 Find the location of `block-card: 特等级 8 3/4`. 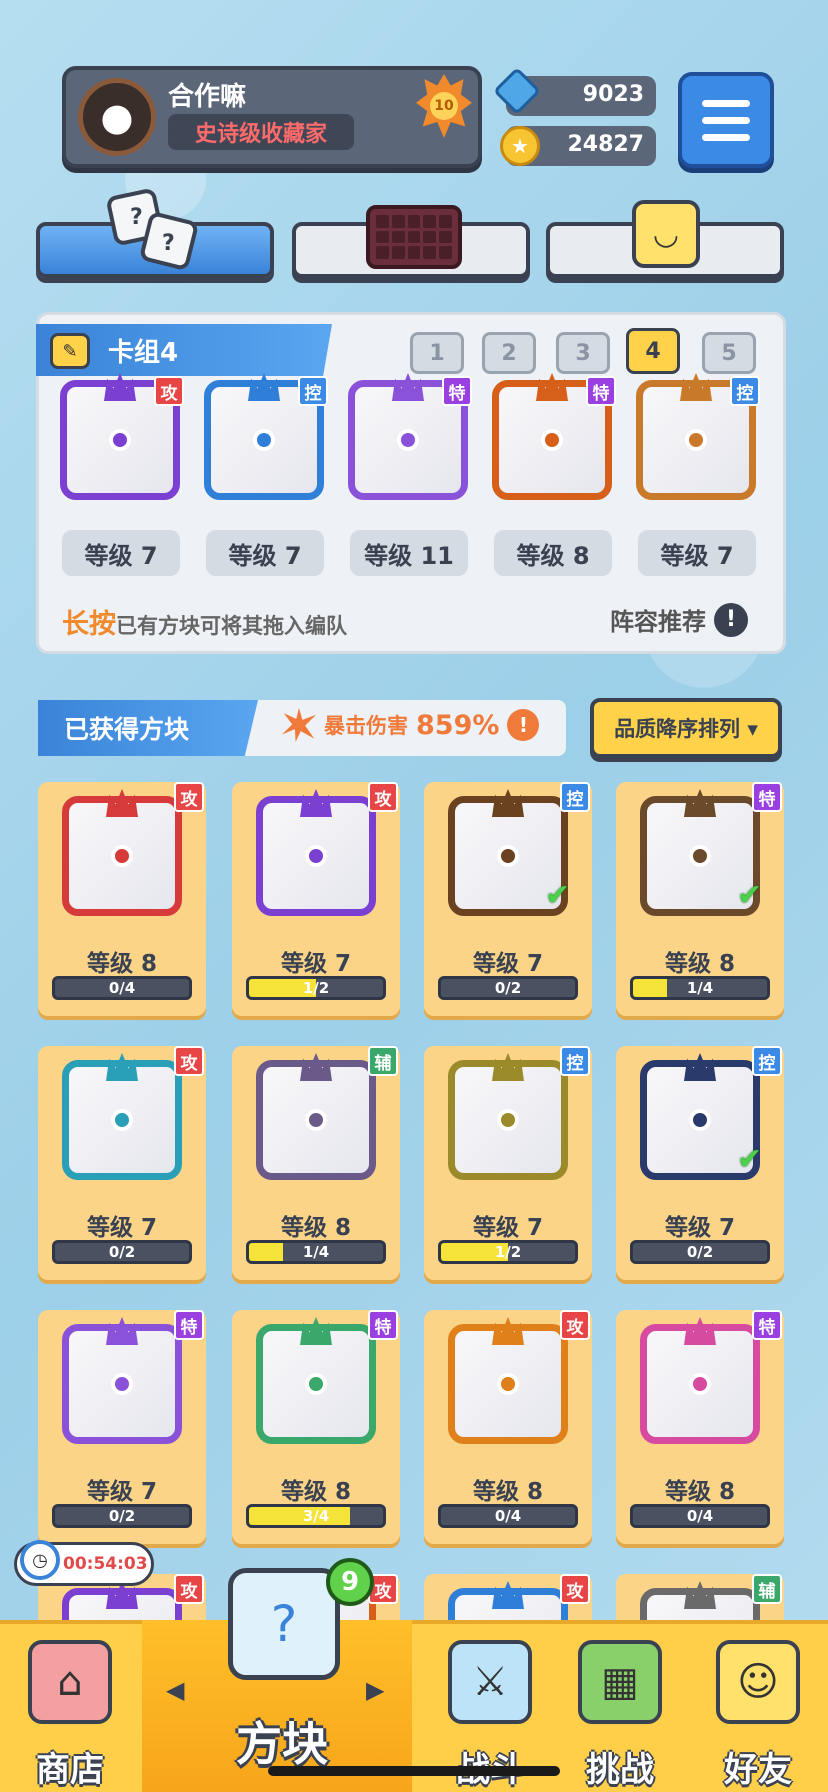

block-card: 特等级 8 3/4 is located at coordinates (316, 1427).